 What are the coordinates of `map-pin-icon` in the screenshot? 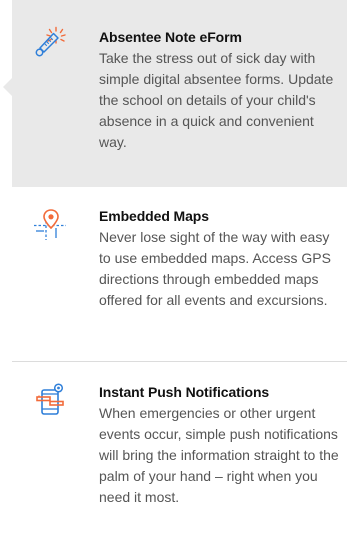 It's located at (50, 224).